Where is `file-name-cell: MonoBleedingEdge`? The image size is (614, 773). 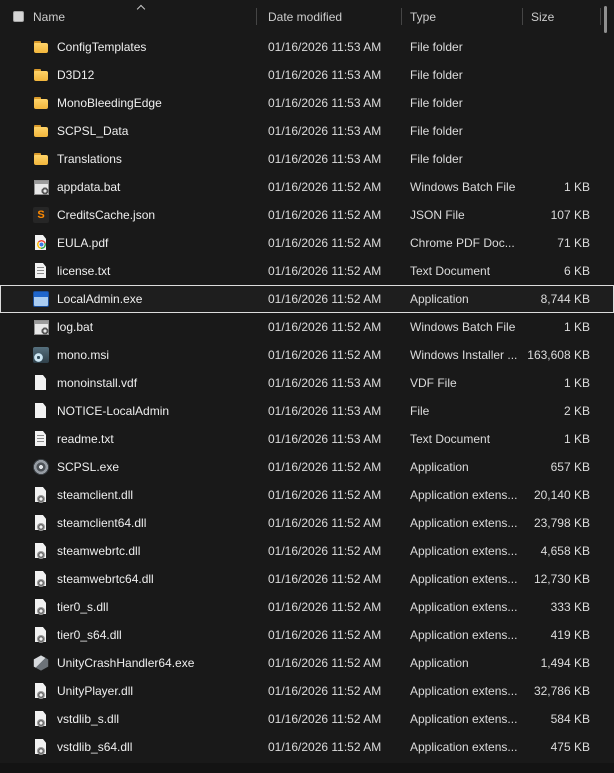 file-name-cell: MonoBleedingEdge is located at coordinates (128, 103).